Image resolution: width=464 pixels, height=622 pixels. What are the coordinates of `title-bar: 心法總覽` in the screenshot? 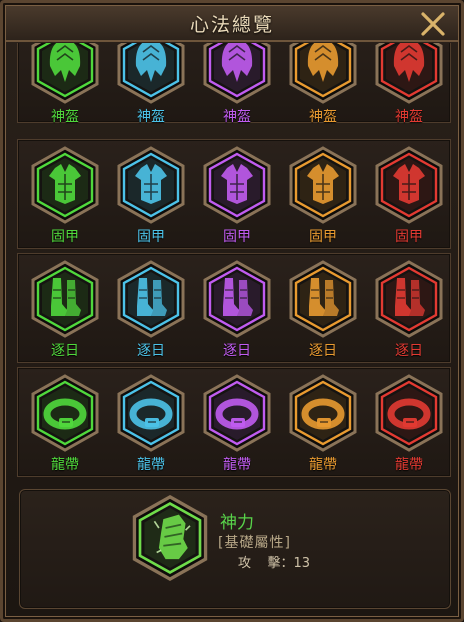 It's located at (232, 24).